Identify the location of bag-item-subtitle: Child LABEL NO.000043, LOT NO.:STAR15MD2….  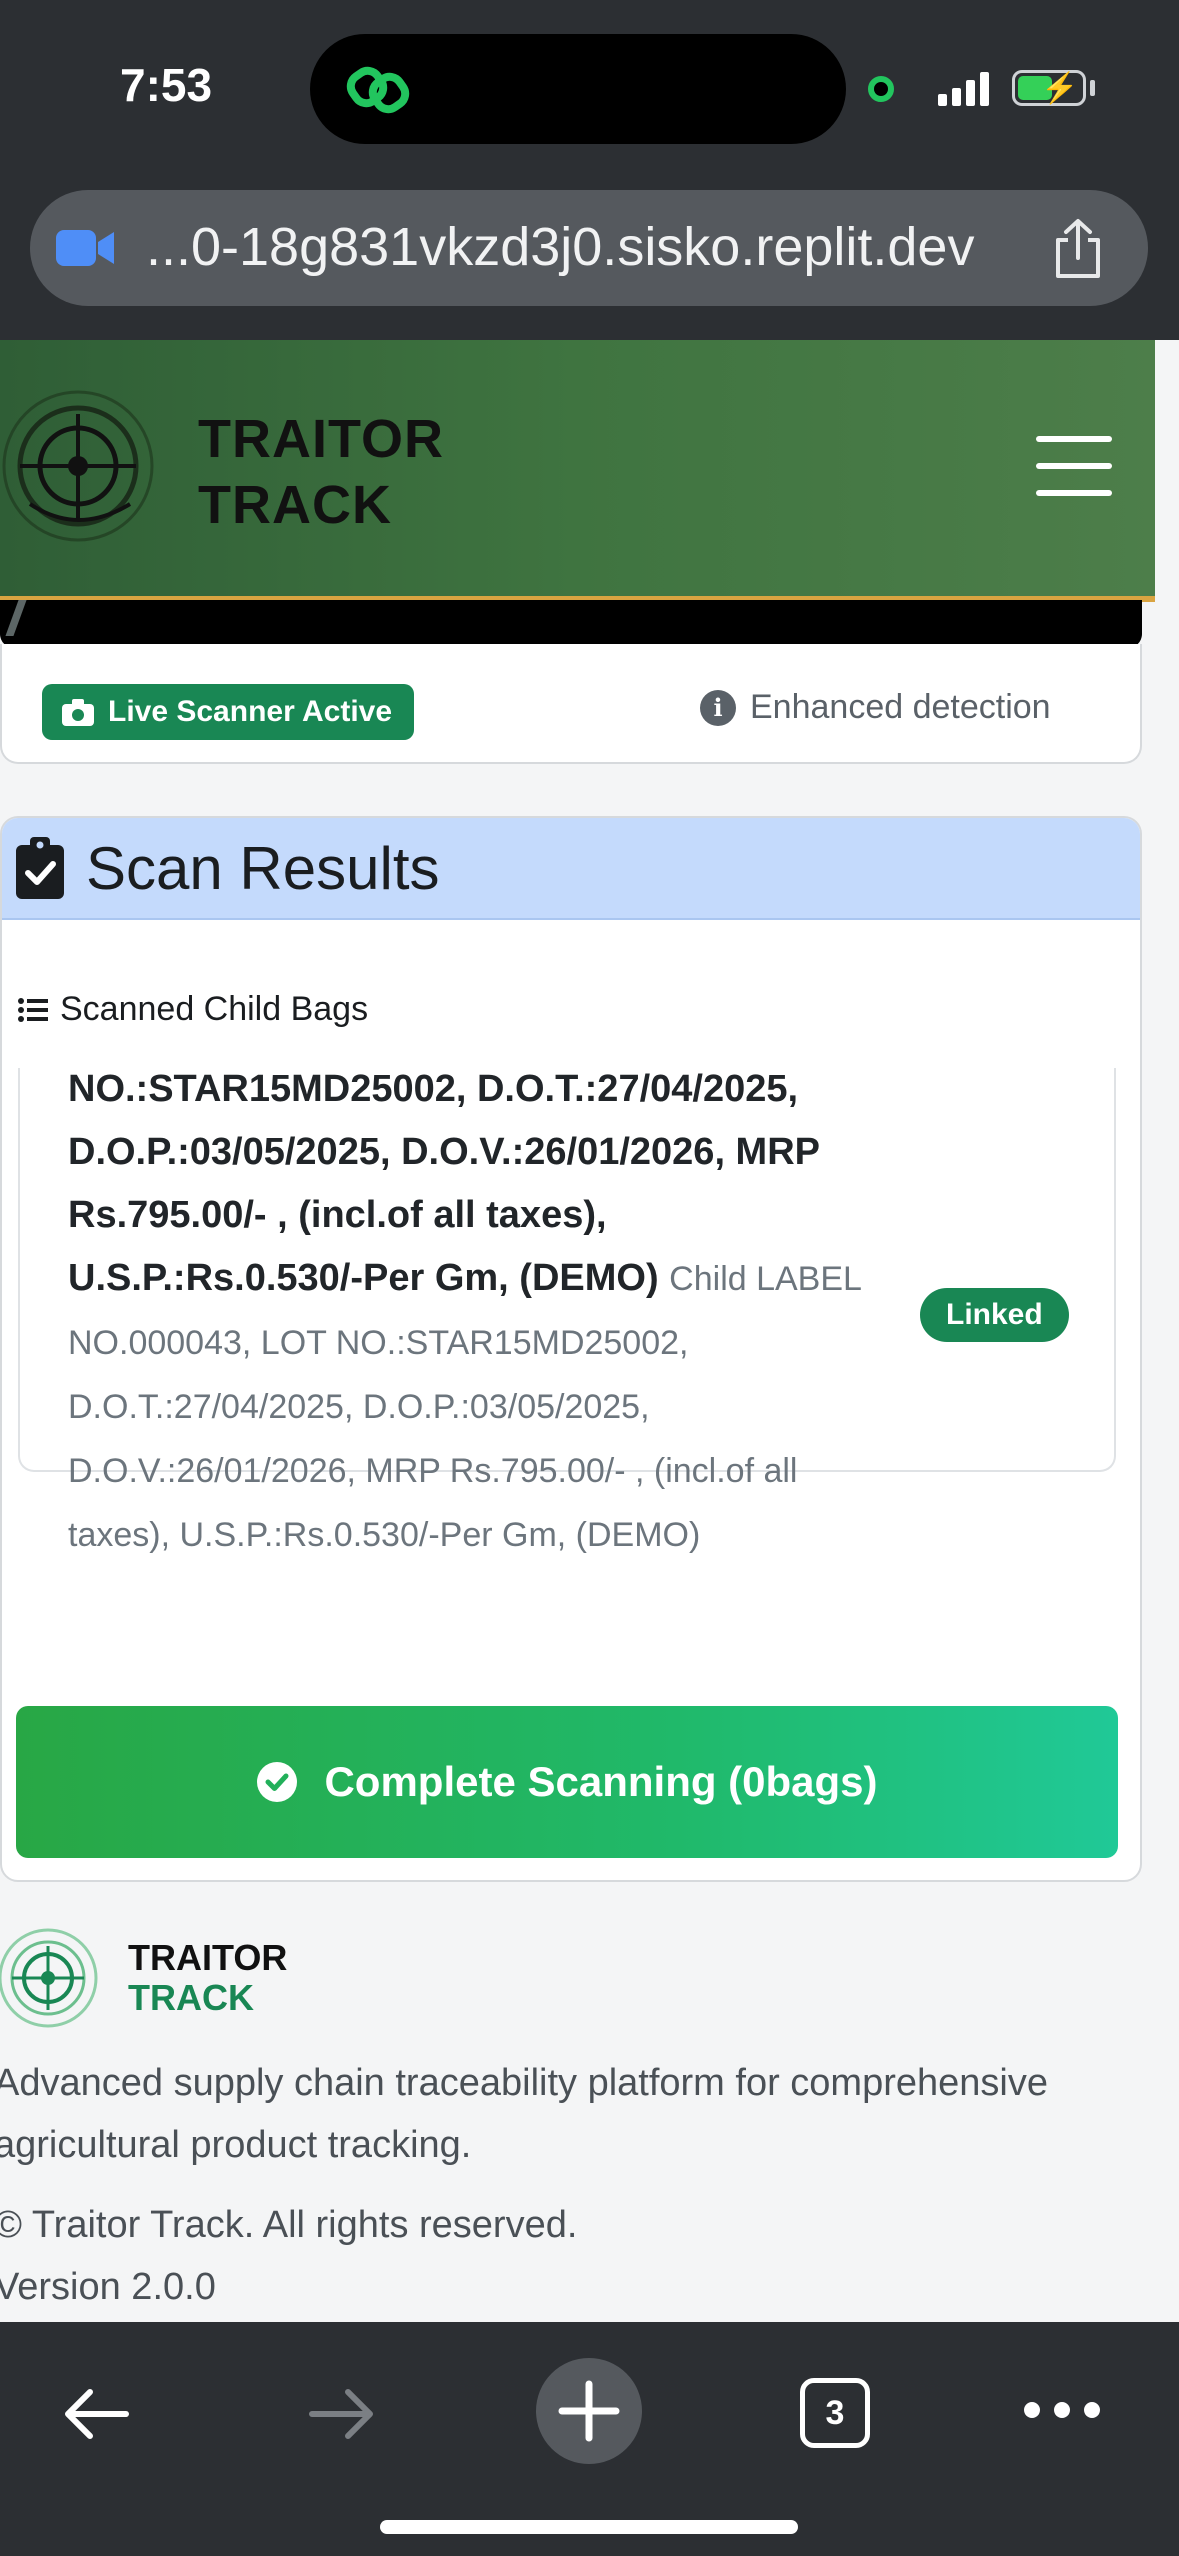
(464, 1407).